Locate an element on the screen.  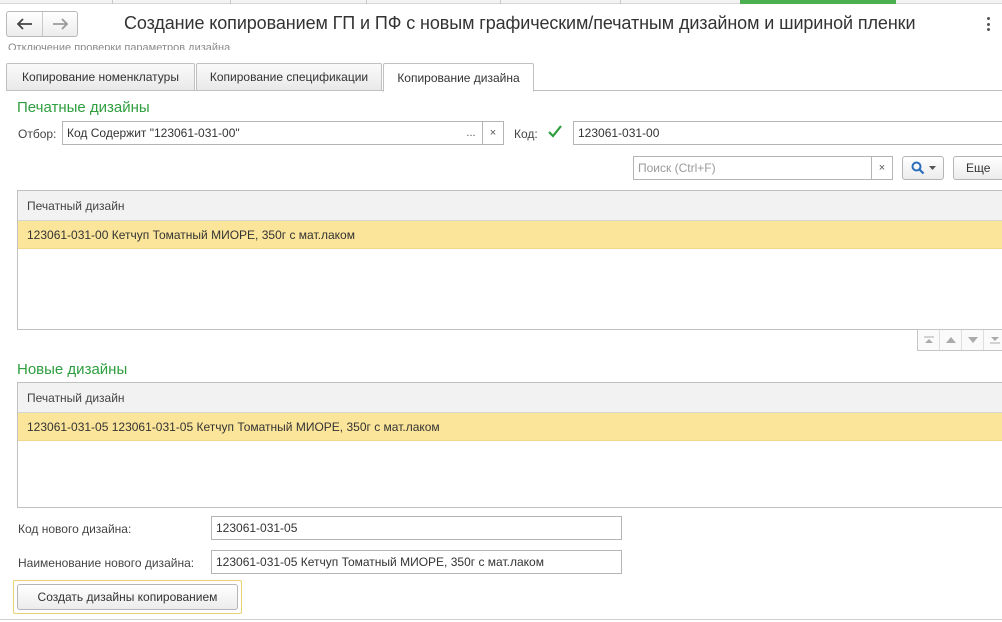
tab-copy-specification: Копирование спецификации is located at coordinates (289, 77).